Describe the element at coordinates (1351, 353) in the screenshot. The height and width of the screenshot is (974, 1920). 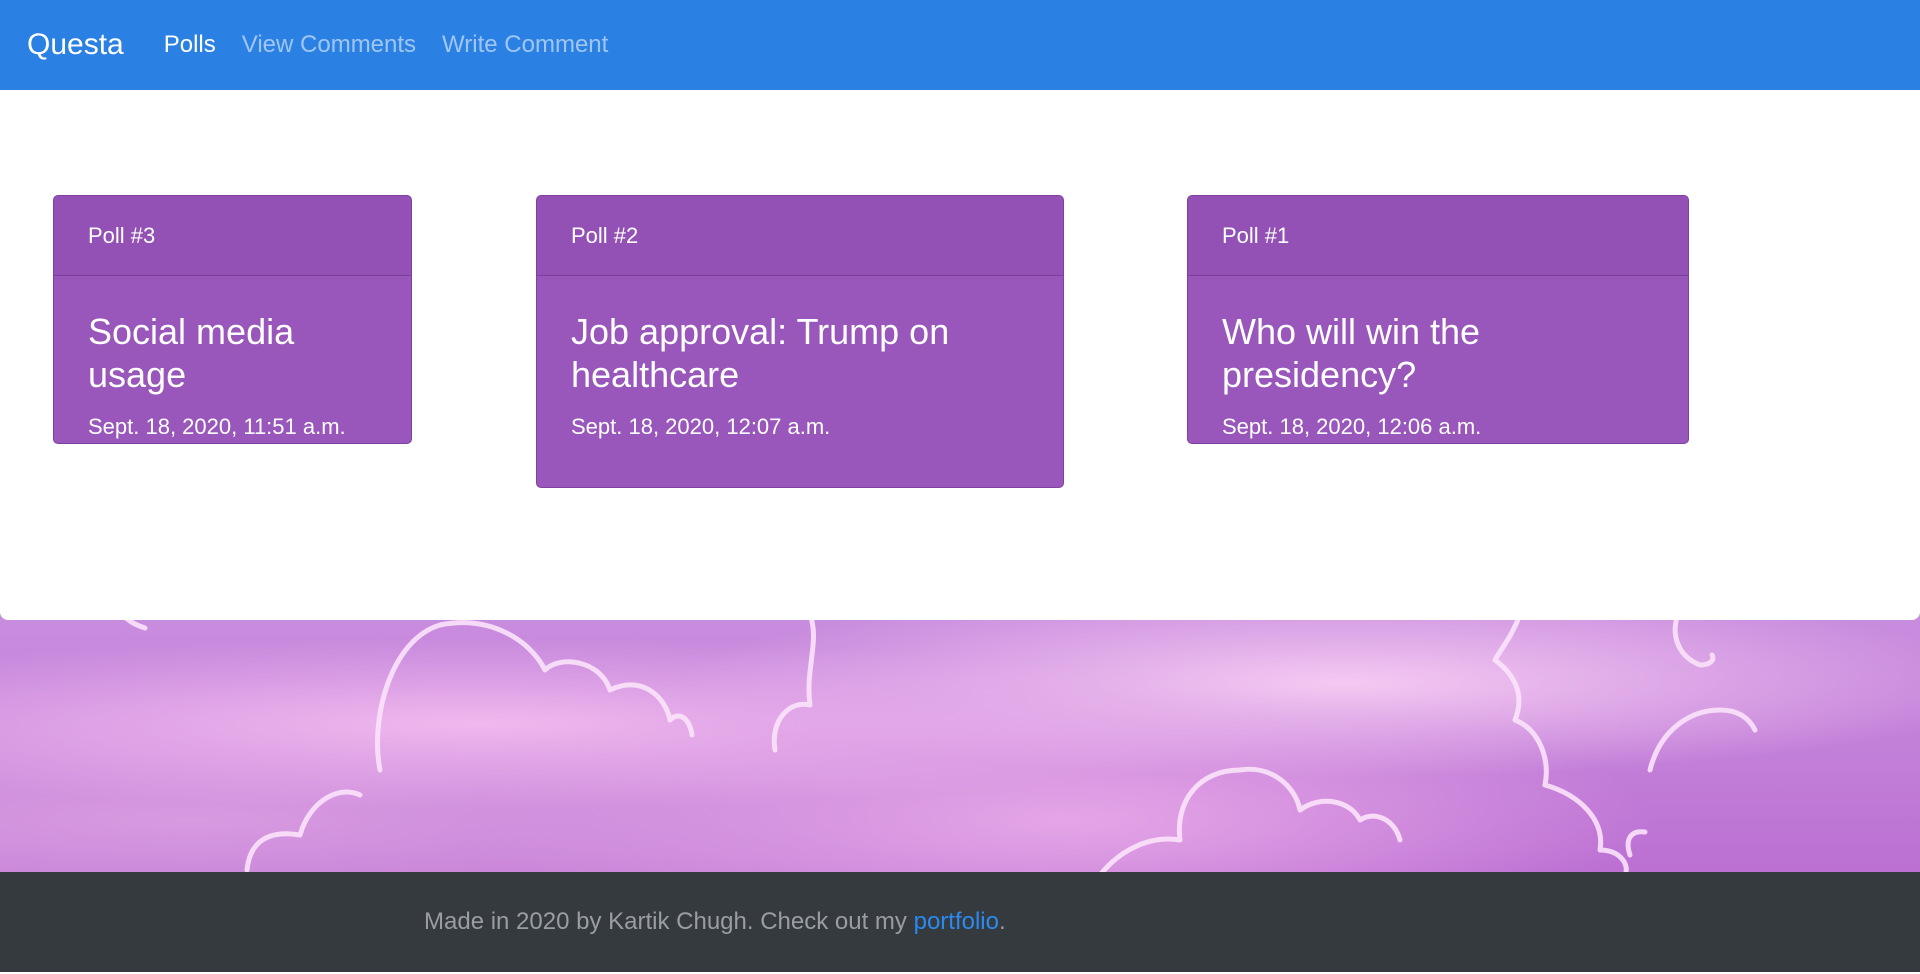
I see `poll-title: Who will win the presidency?` at that location.